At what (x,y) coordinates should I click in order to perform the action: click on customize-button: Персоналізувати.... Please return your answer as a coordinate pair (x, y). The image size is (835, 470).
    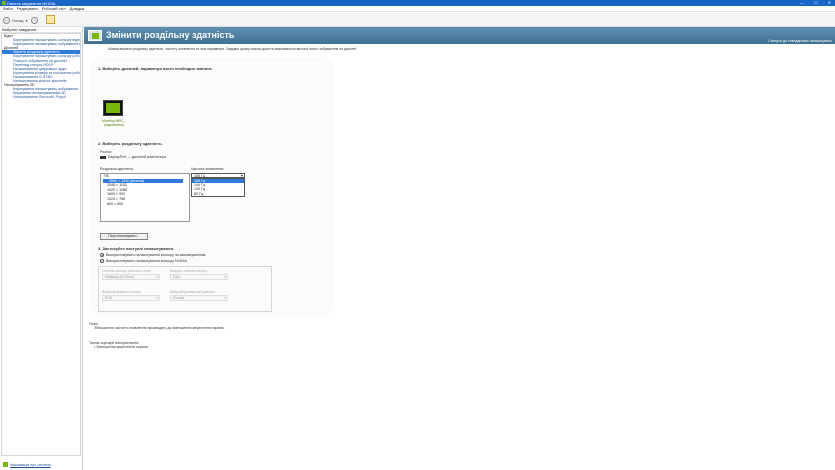
    Looking at the image, I should click on (124, 236).